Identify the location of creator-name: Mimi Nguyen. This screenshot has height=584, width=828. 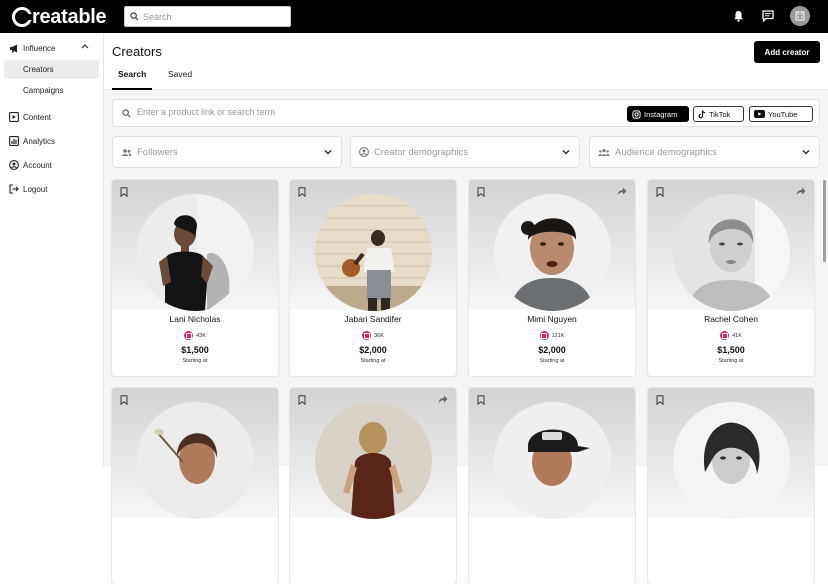
(552, 319).